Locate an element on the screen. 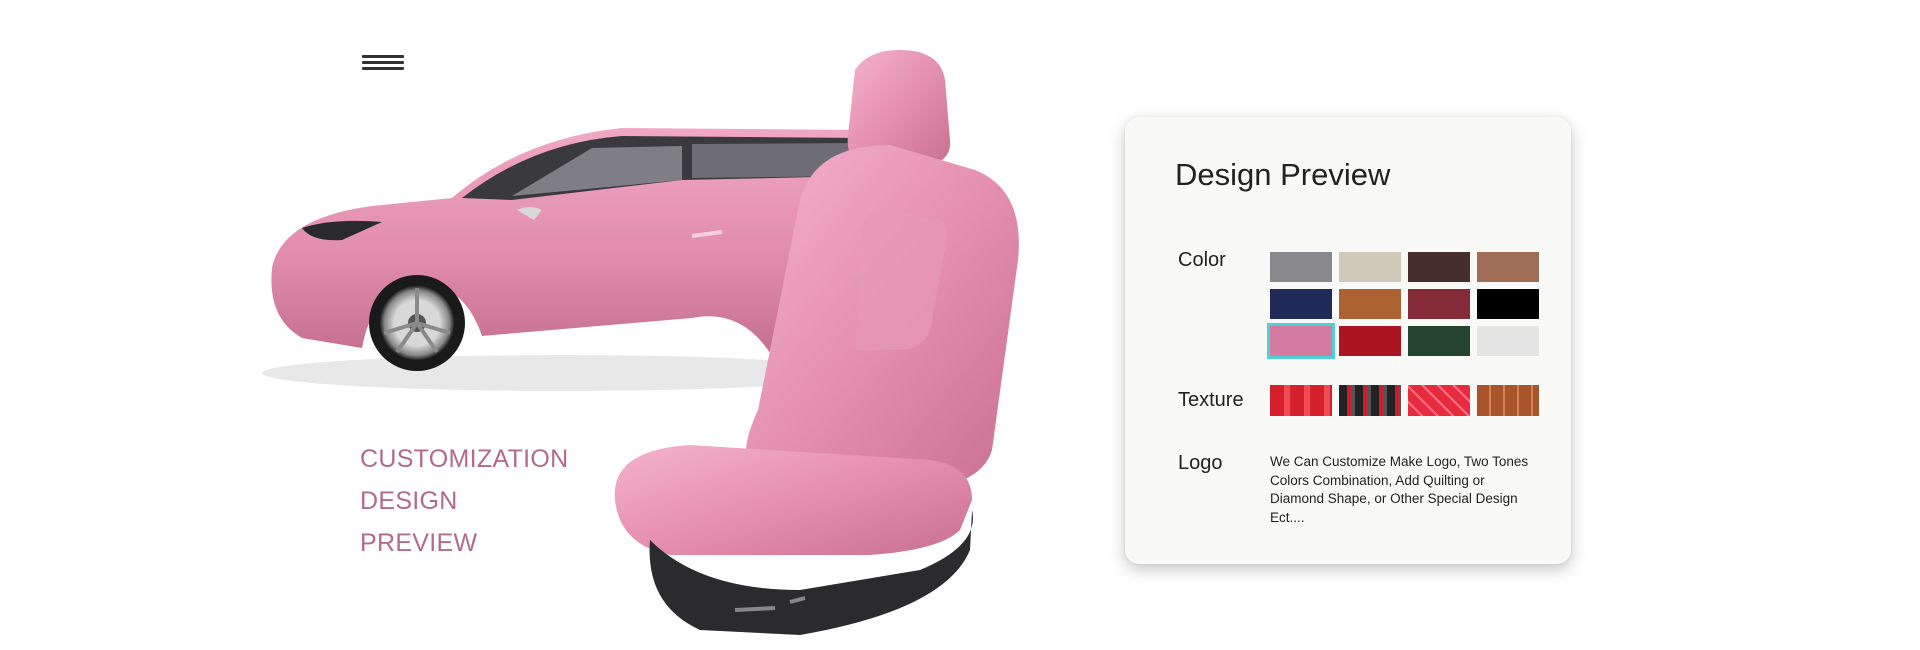 The height and width of the screenshot is (650, 1920). hamburger-menu-icon is located at coordinates (383, 66).